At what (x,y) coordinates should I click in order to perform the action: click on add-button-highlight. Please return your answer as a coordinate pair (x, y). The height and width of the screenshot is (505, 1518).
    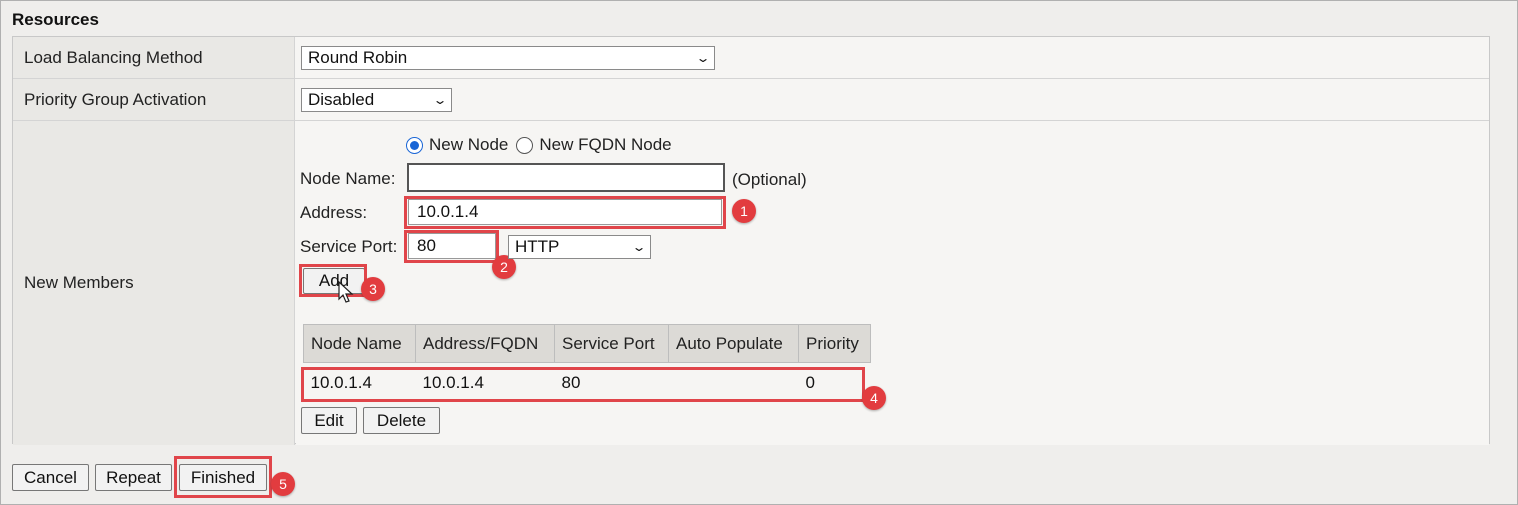
    Looking at the image, I should click on (333, 280).